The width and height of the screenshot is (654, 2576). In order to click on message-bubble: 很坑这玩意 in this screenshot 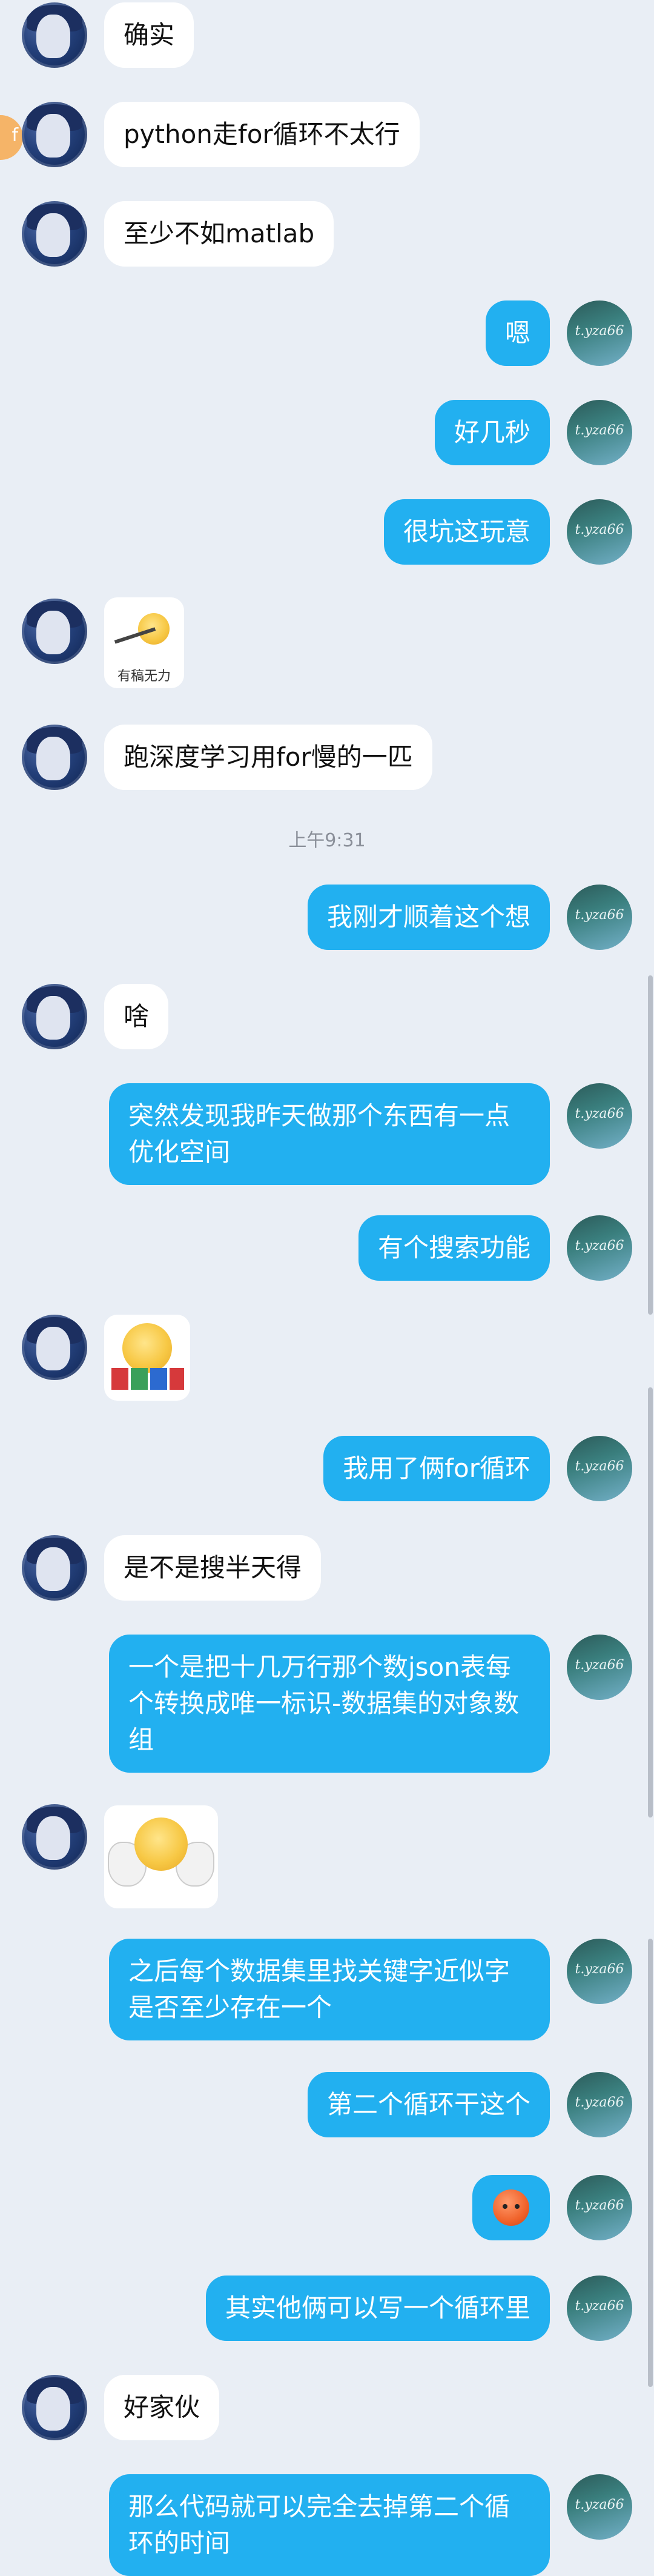, I will do `click(466, 532)`.